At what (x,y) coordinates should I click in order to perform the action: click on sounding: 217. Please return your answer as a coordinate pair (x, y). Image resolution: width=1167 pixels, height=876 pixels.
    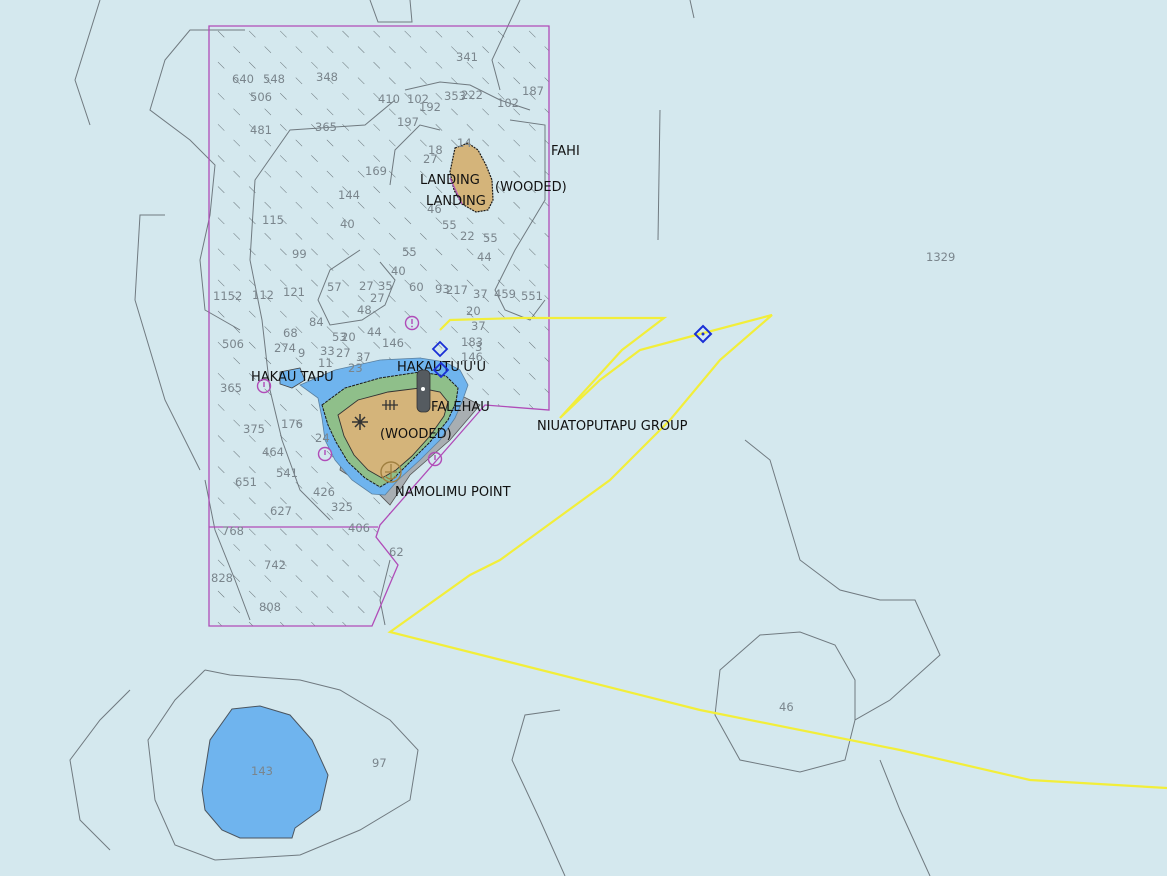
    Looking at the image, I should click on (457, 290).